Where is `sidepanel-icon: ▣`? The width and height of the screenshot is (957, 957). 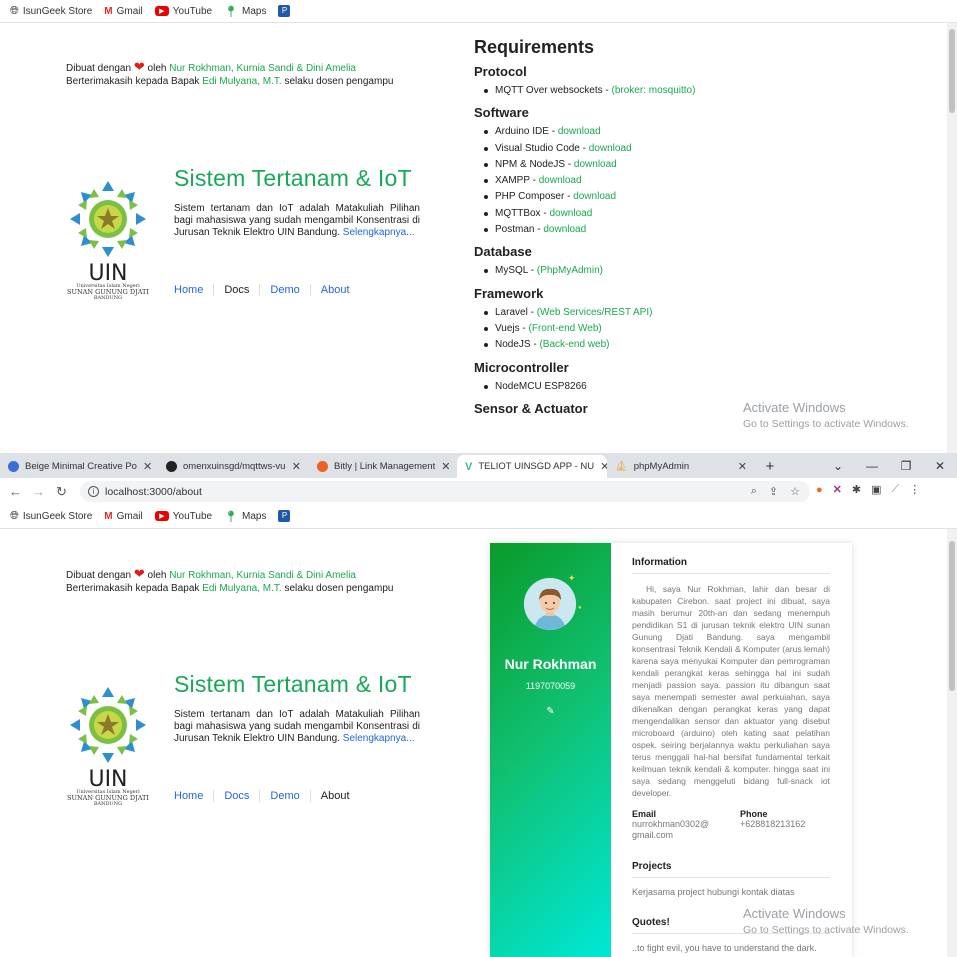 sidepanel-icon: ▣ is located at coordinates (876, 489).